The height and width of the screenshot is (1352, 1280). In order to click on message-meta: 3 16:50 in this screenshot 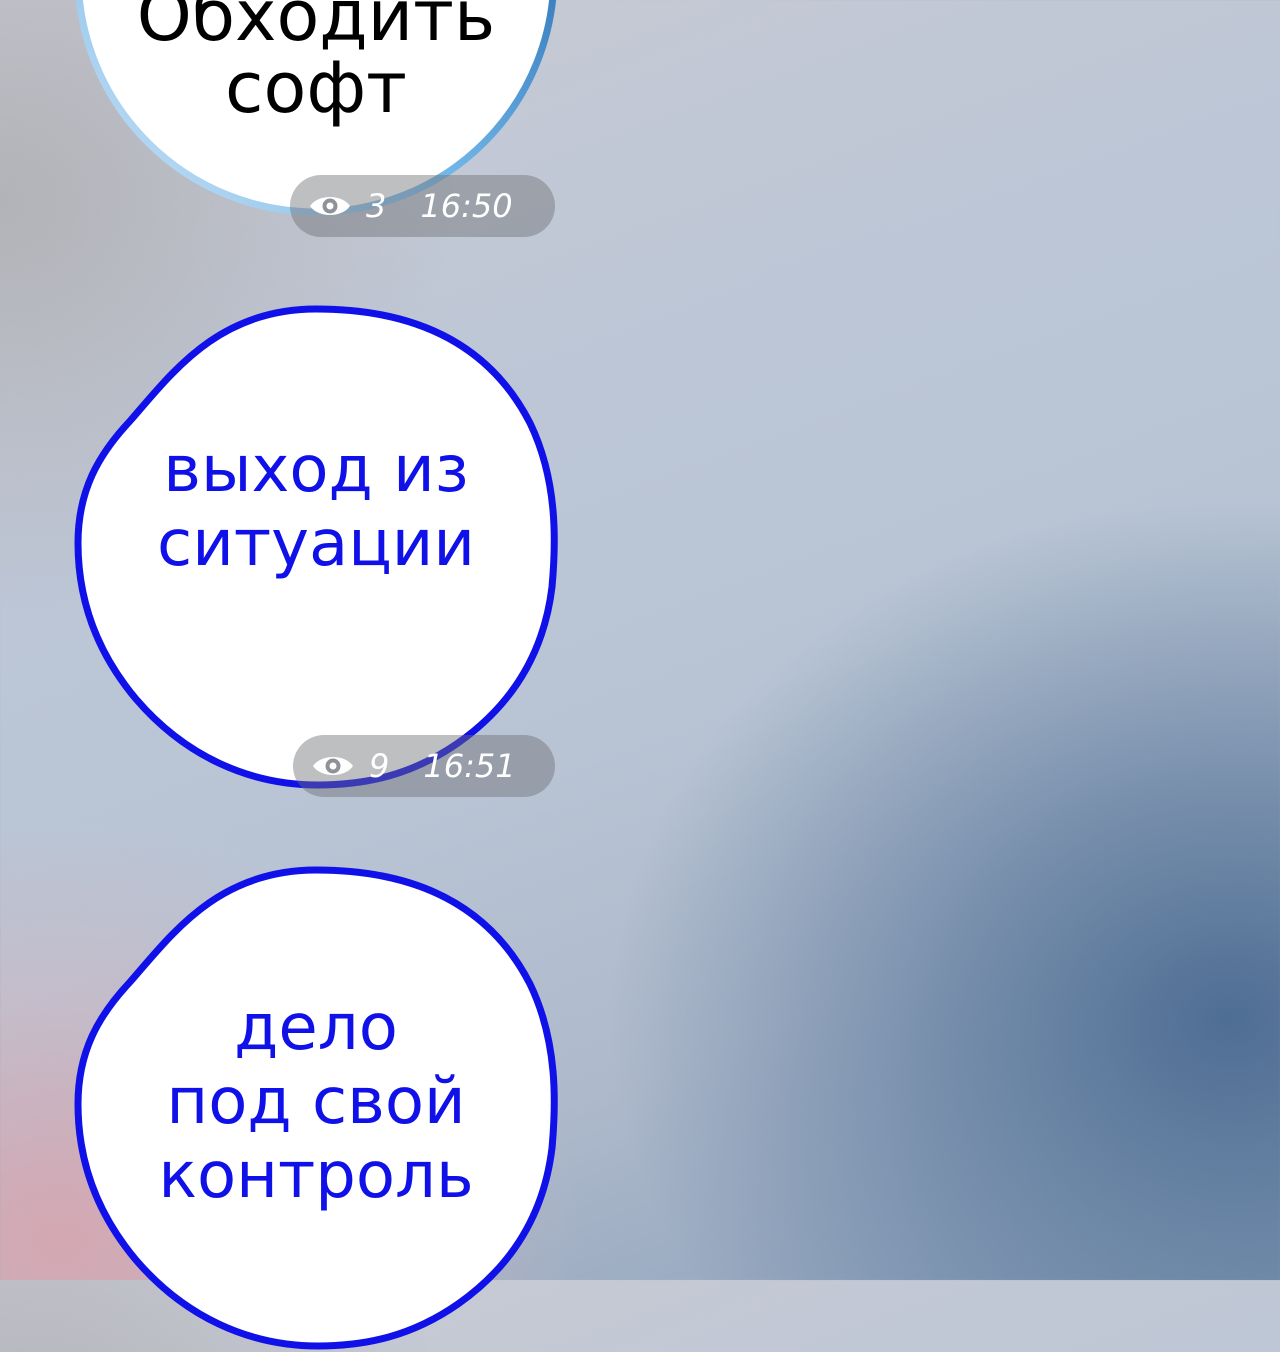, I will do `click(422, 206)`.